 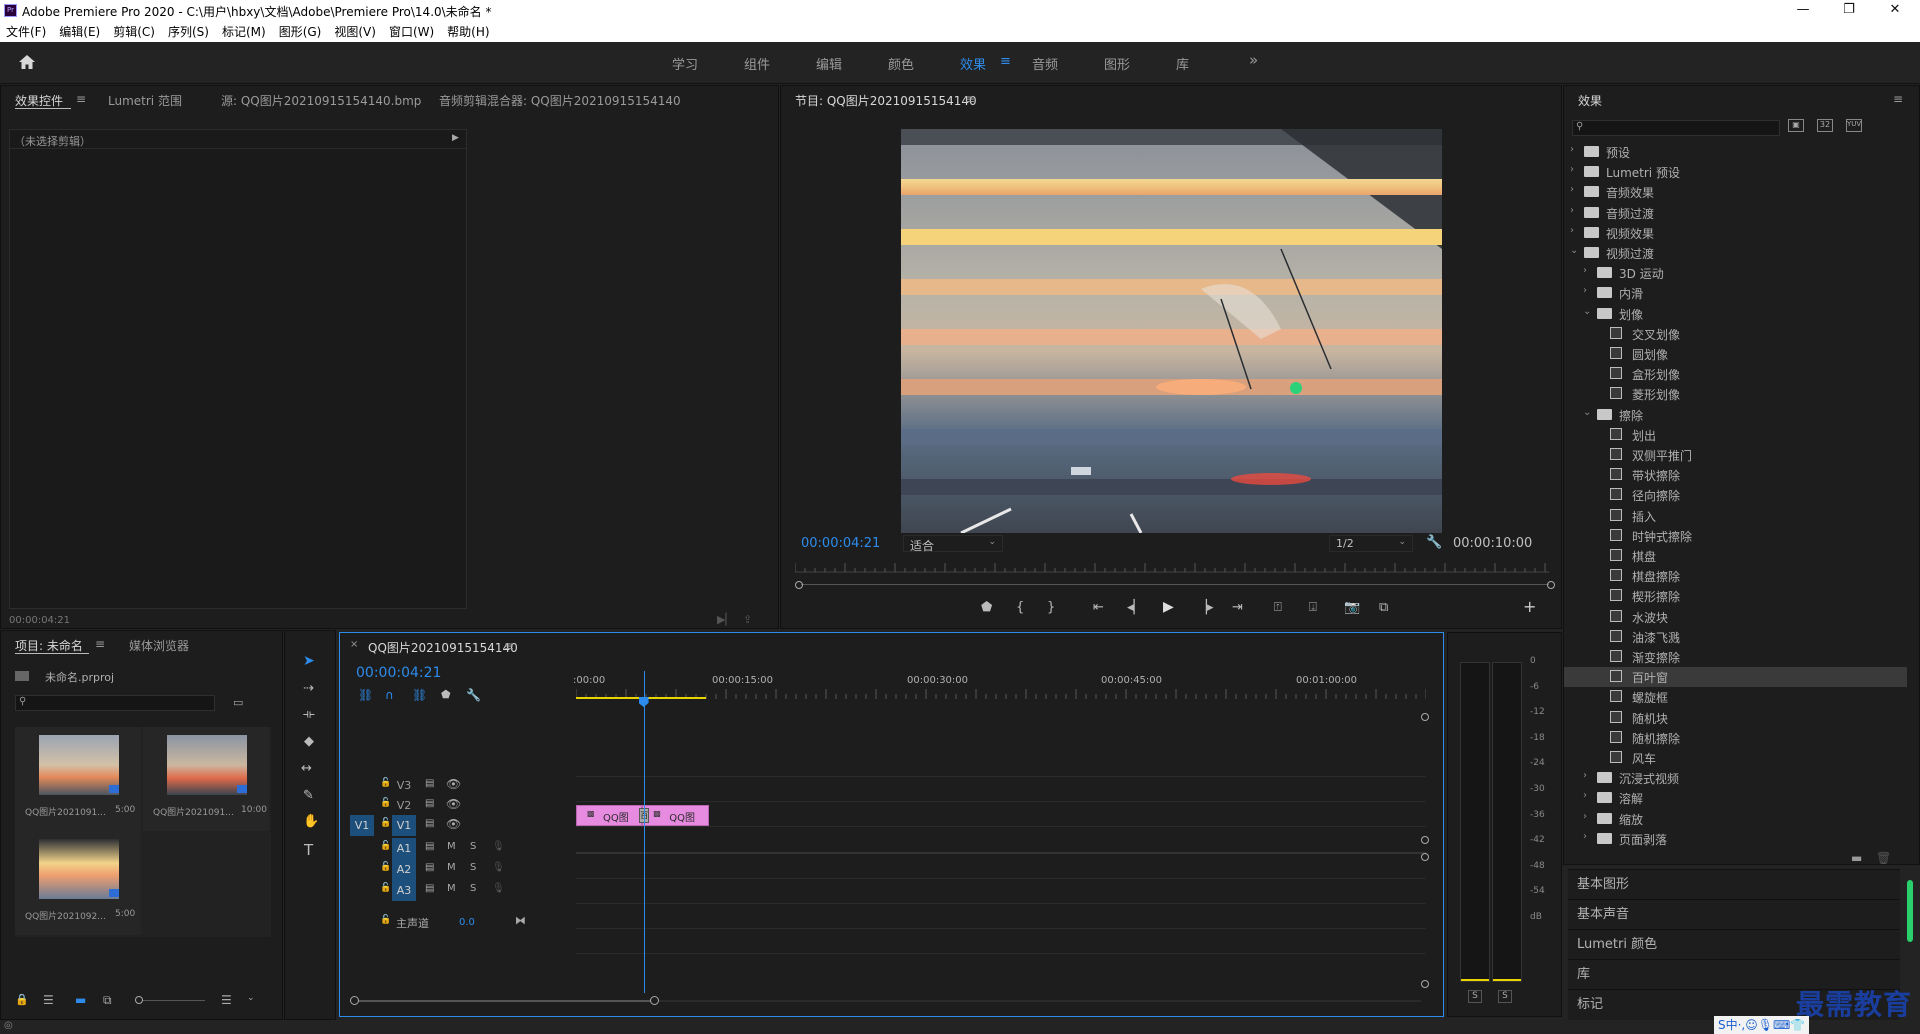 I want to click on timeline-timecode: 00:00:04:21, so click(x=398, y=673).